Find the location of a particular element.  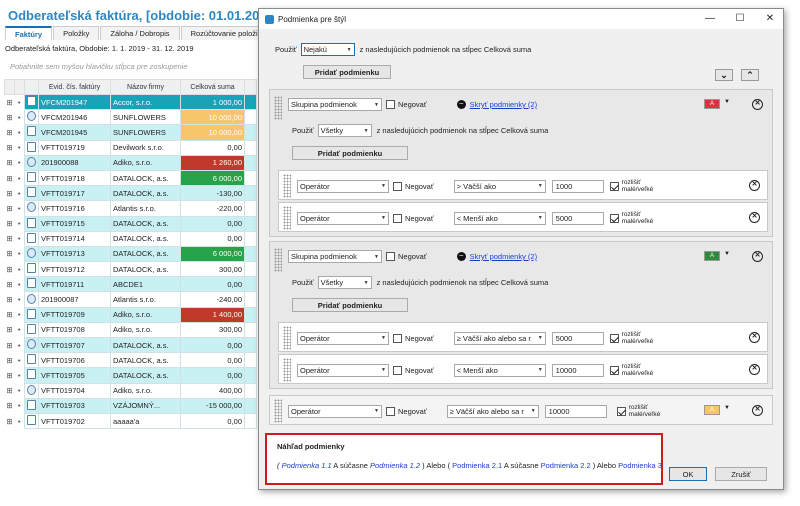

table-row: ⊞ • VFTT019705 DATALOCK, a.s. 0,00 is located at coordinates (130, 375).